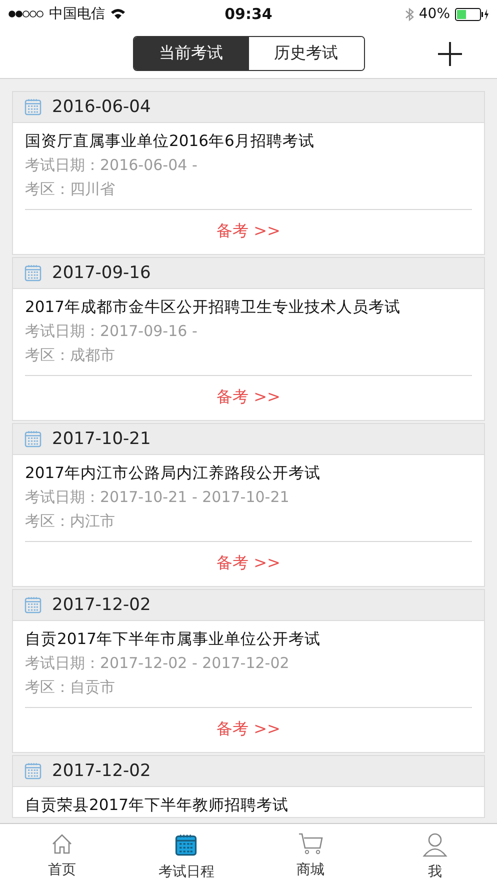 Image resolution: width=497 pixels, height=883 pixels. I want to click on exam-region-text: 考区：自贡市, so click(70, 687).